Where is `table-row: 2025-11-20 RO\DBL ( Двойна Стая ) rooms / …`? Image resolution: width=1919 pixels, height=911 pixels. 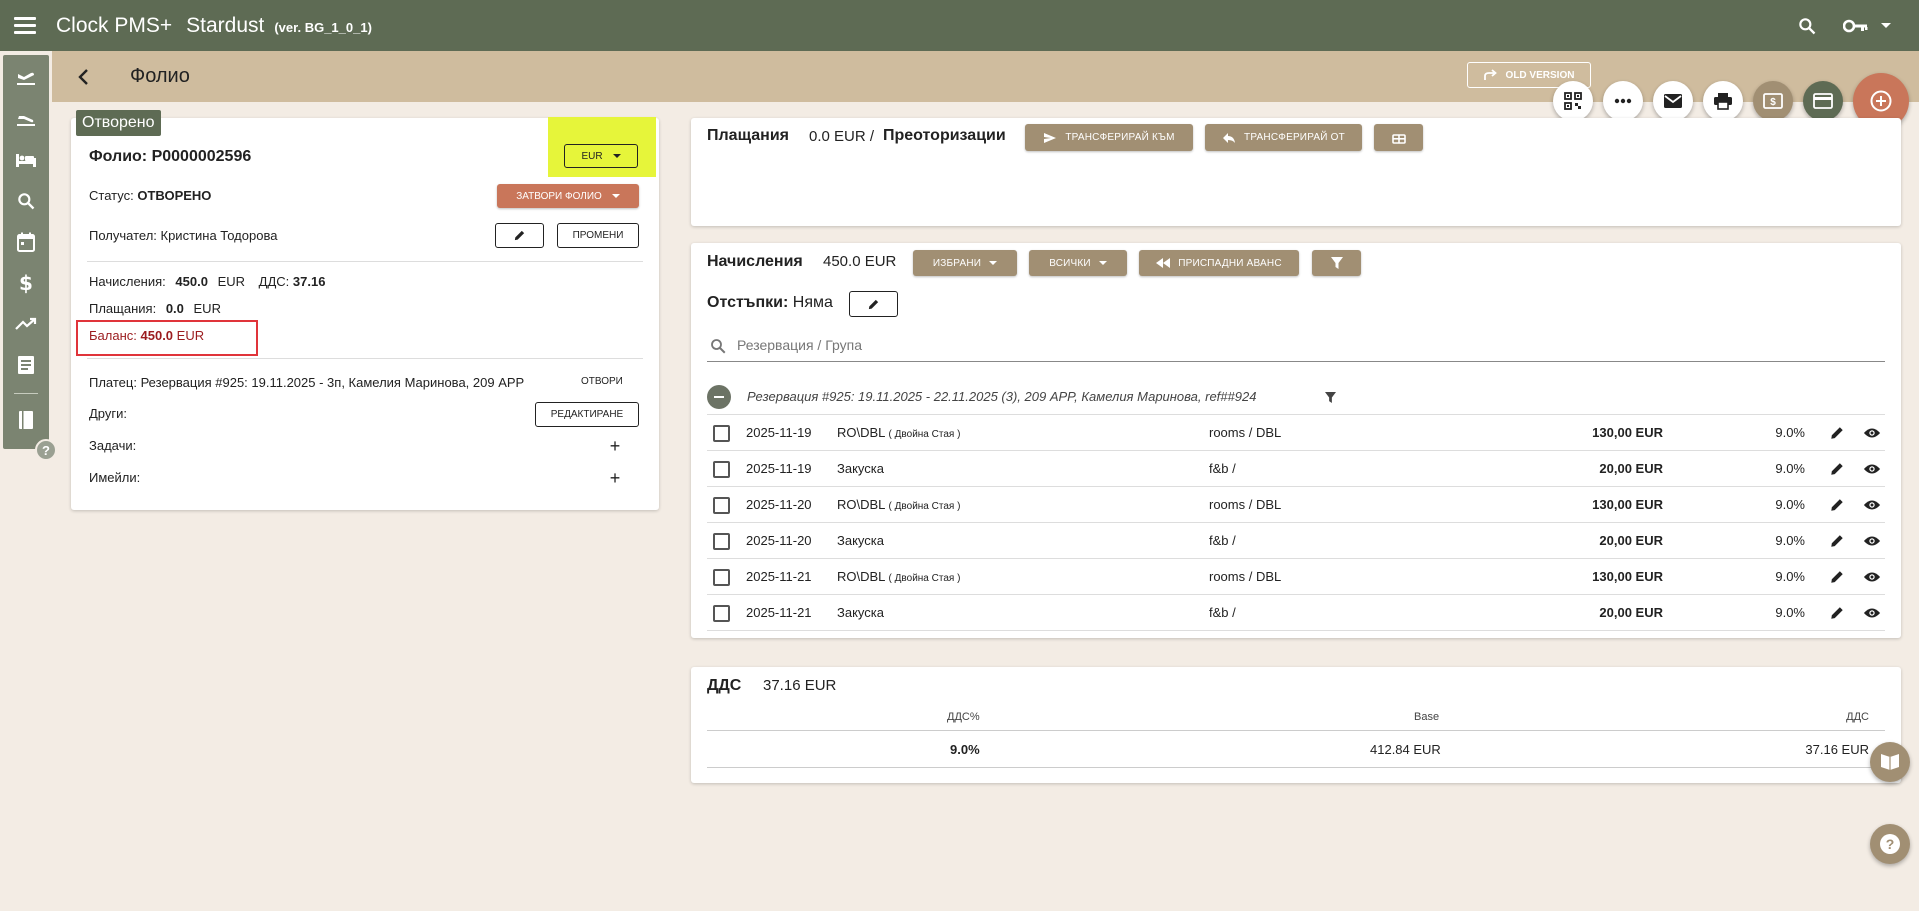 table-row: 2025-11-20 RO\DBL ( Двойна Стая ) rooms / … is located at coordinates (1296, 505).